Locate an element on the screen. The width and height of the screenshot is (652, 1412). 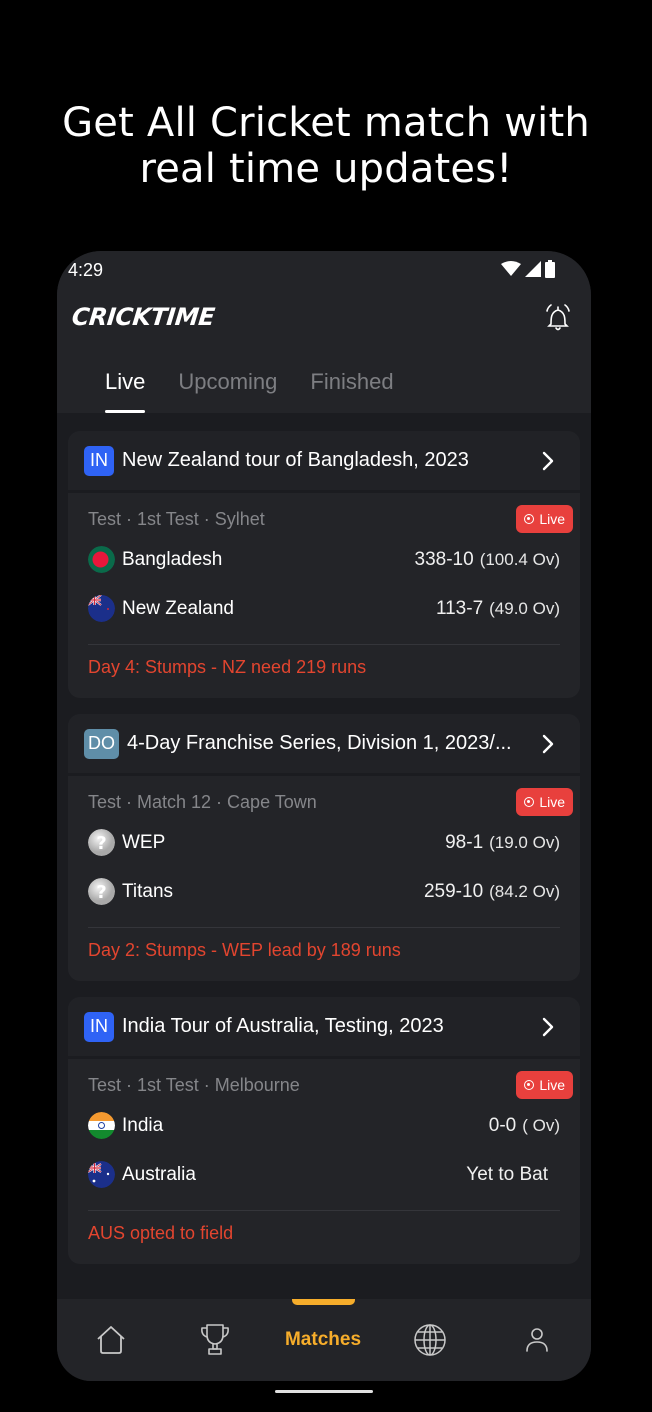
australia-flag-icon is located at coordinates (101, 1174).